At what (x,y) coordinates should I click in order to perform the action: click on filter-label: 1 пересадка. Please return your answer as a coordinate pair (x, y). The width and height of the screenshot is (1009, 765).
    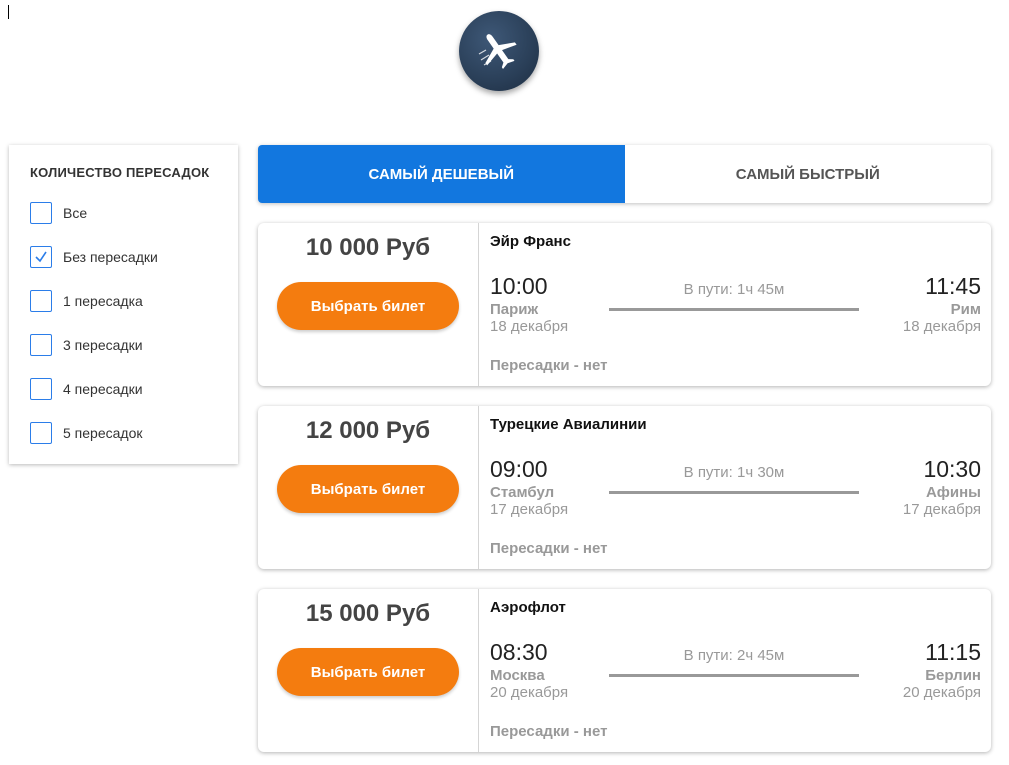
    Looking at the image, I should click on (103, 301).